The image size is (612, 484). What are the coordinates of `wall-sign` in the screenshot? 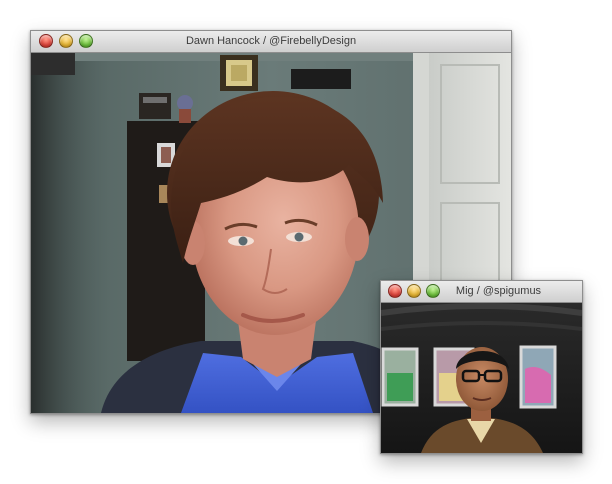 It's located at (321, 79).